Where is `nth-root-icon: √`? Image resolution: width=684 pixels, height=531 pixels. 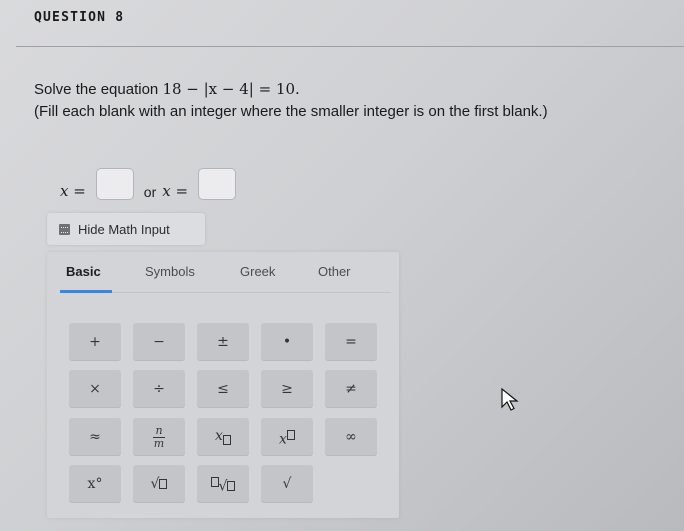
nth-root-icon: √ is located at coordinates (223, 484).